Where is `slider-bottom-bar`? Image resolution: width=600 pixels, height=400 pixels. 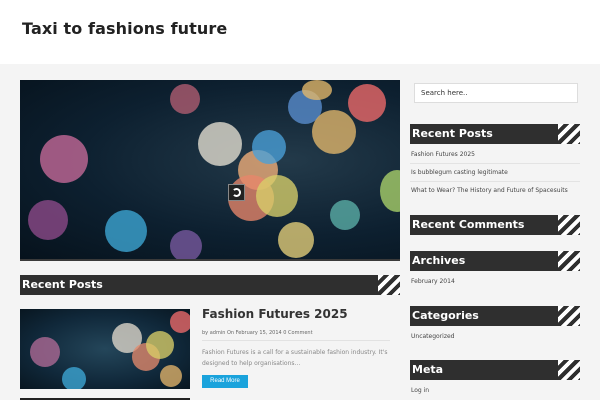
slider-bottom-bar is located at coordinates (210, 260).